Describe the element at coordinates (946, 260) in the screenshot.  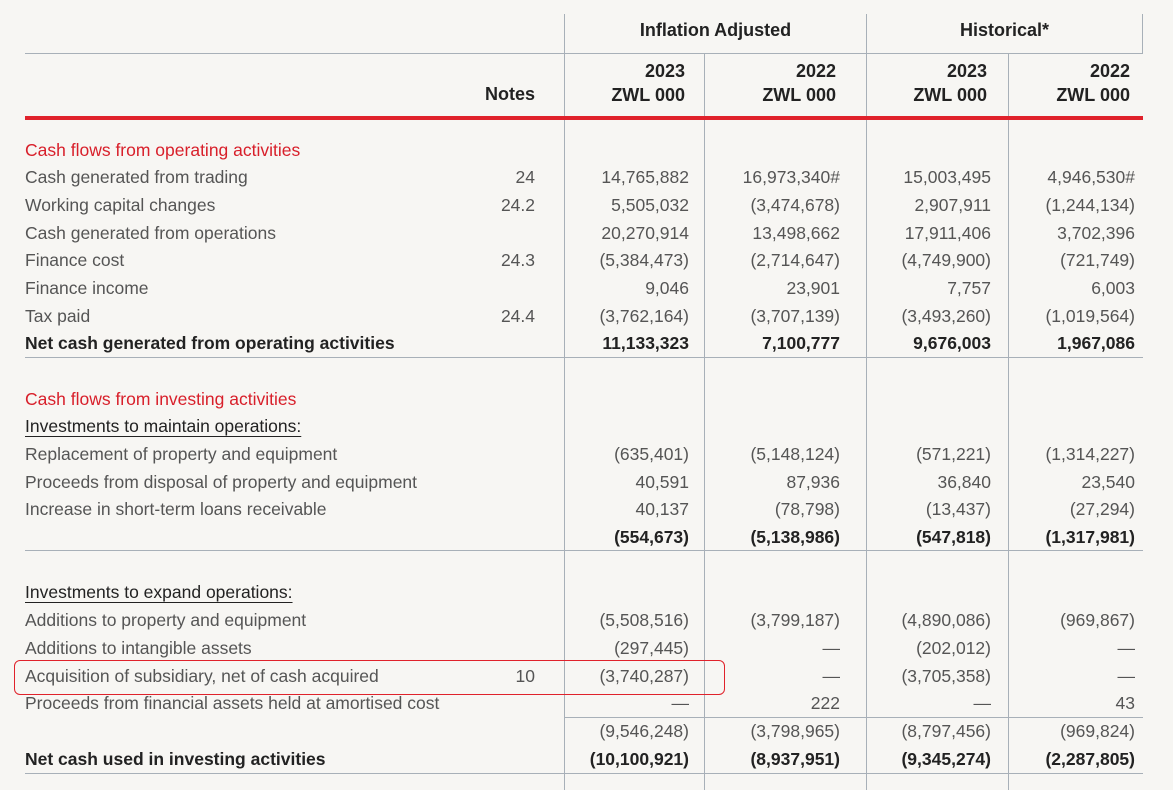
I see `cell: (4,749,900)` at that location.